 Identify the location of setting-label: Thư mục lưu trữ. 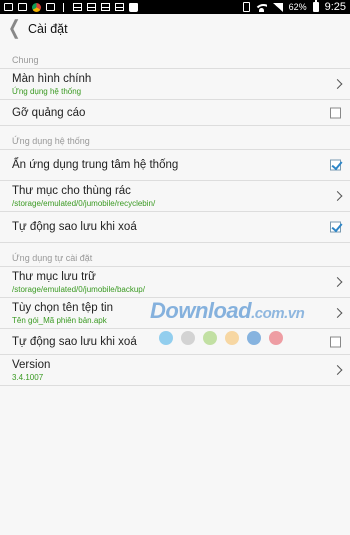
(54, 276).